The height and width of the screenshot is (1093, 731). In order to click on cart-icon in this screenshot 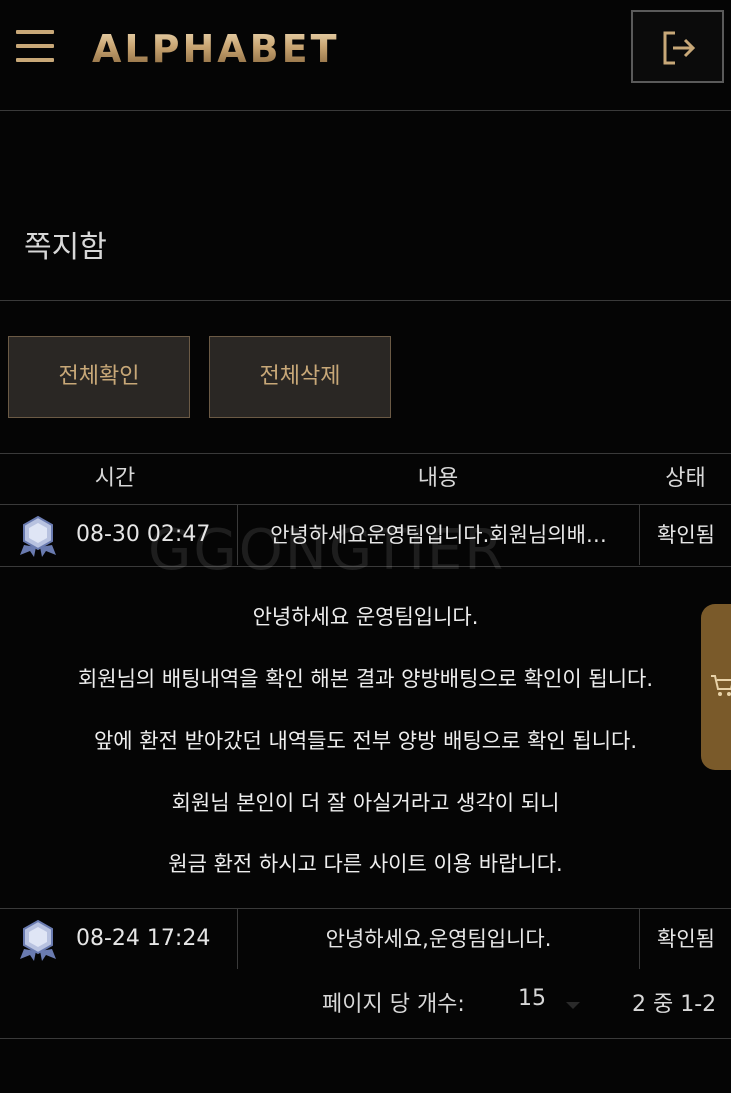, I will do `click(721, 685)`.